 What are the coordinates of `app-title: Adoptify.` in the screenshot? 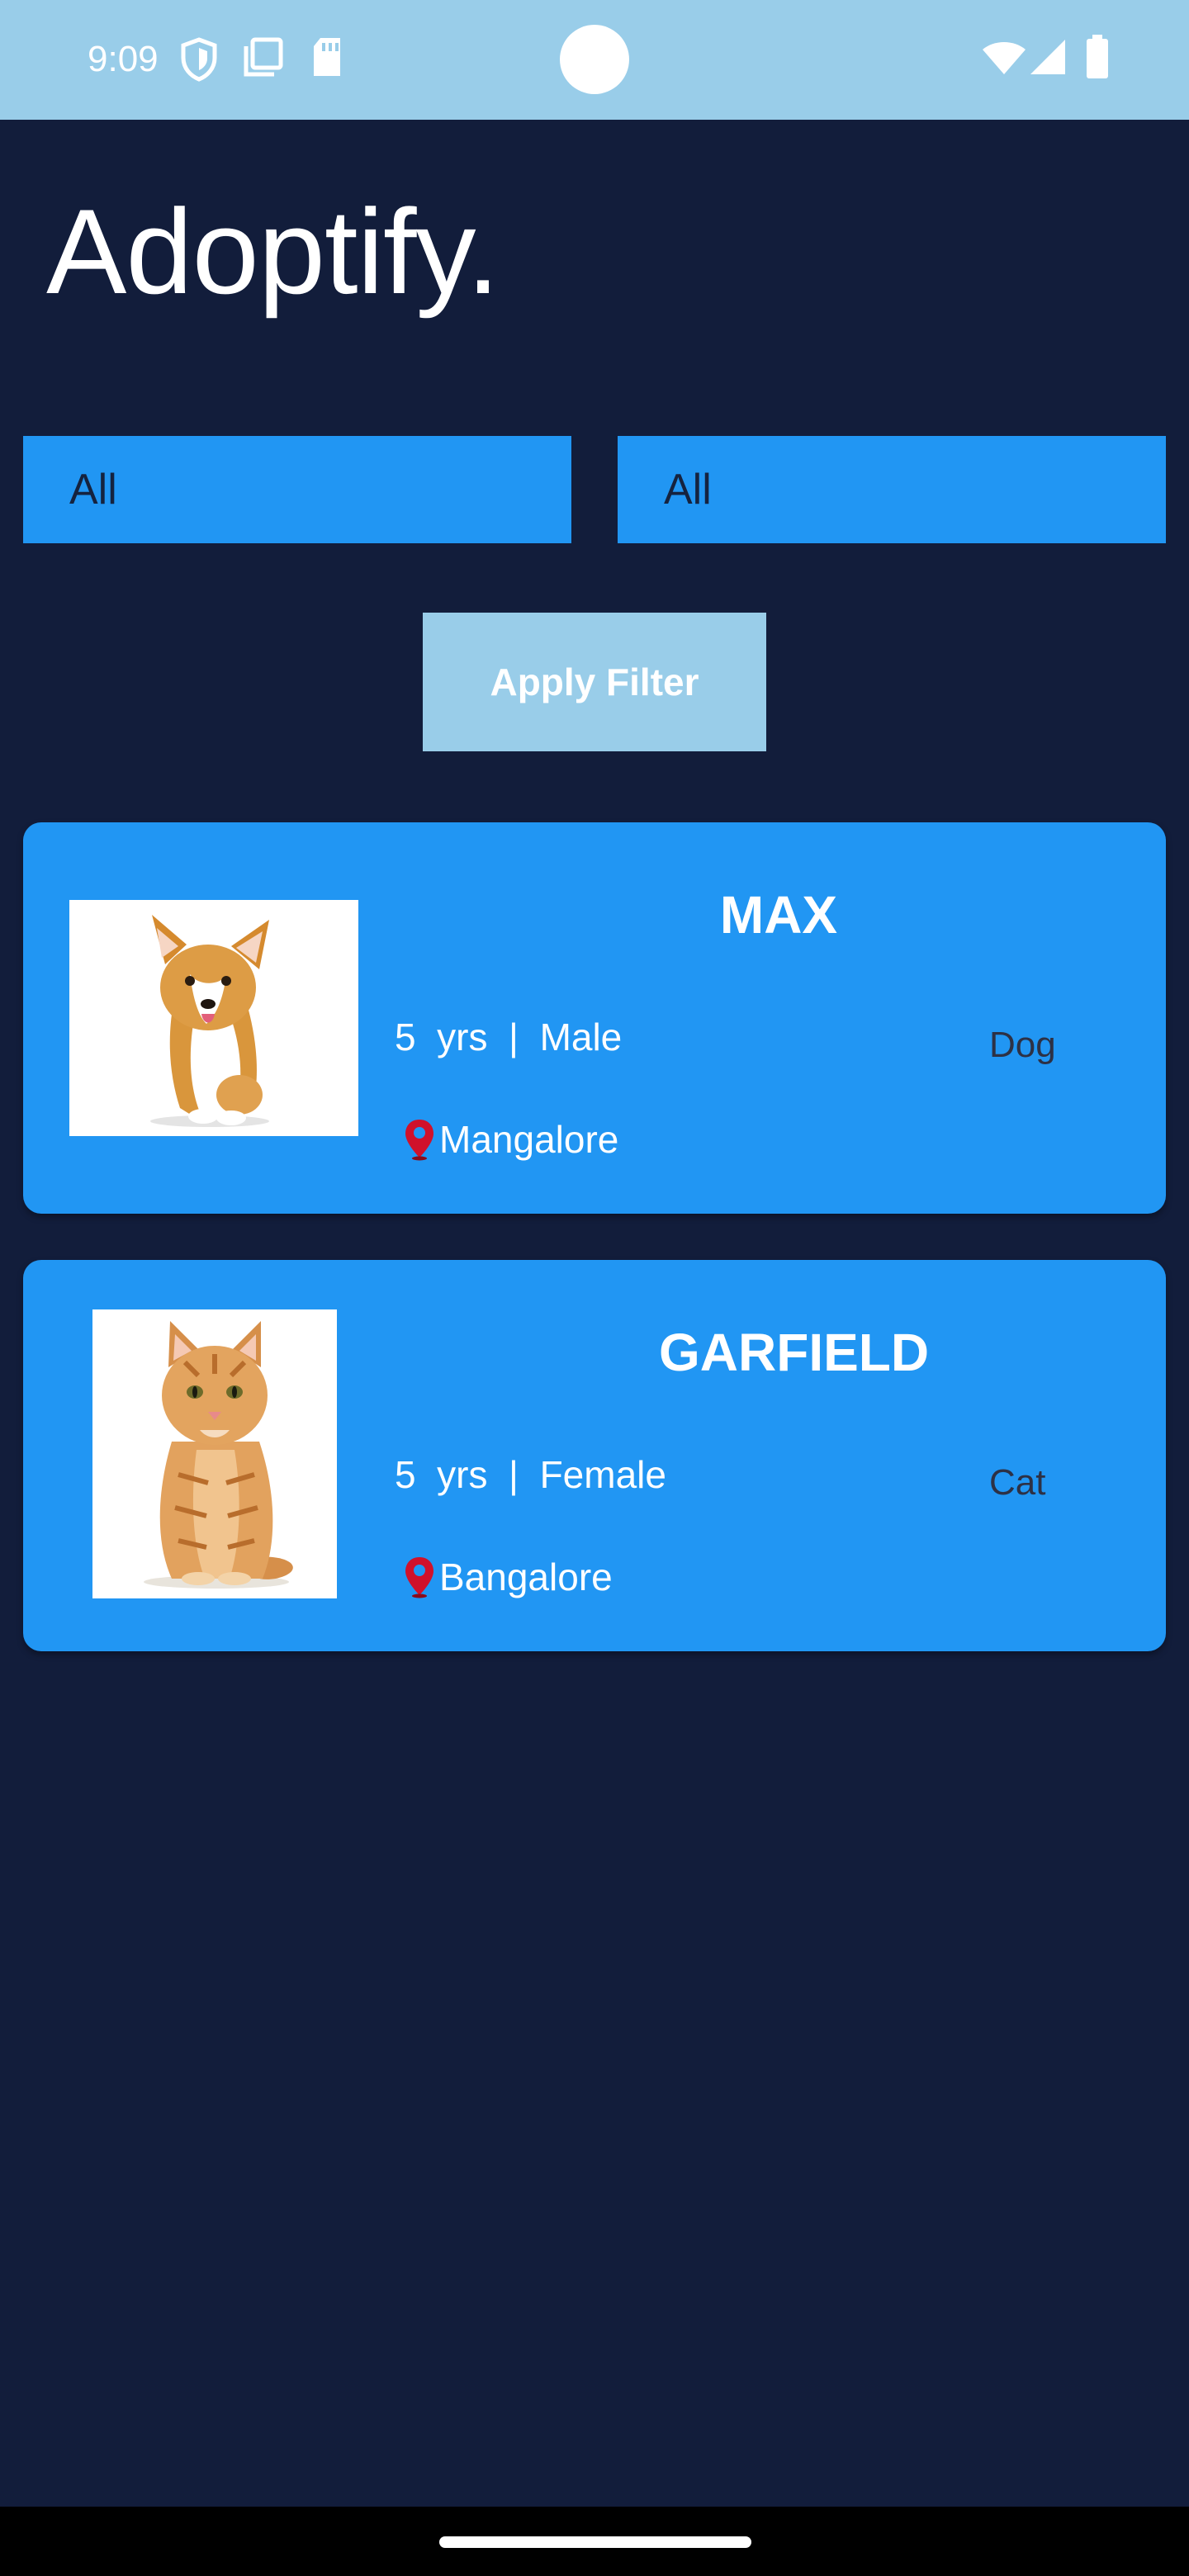 It's located at (273, 251).